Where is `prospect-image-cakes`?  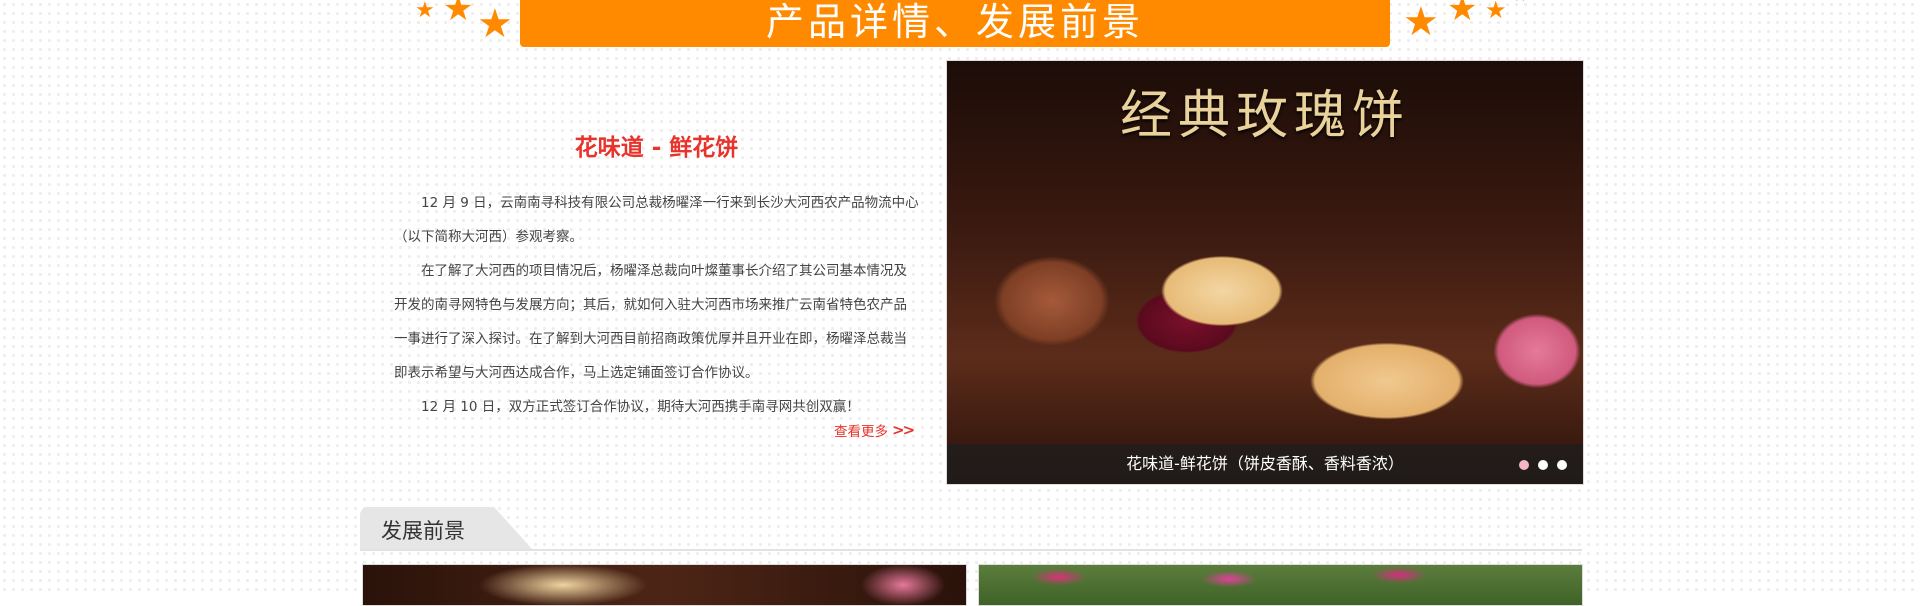 prospect-image-cakes is located at coordinates (664, 585).